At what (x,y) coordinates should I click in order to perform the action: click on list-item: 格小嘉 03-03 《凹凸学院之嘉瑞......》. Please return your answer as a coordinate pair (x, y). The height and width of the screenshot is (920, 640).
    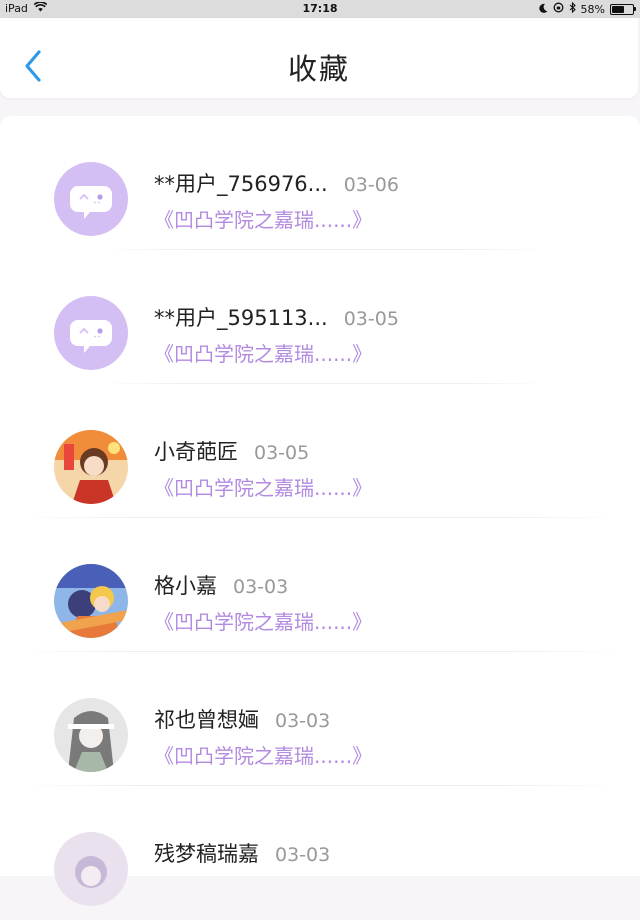
    Looking at the image, I should click on (320, 585).